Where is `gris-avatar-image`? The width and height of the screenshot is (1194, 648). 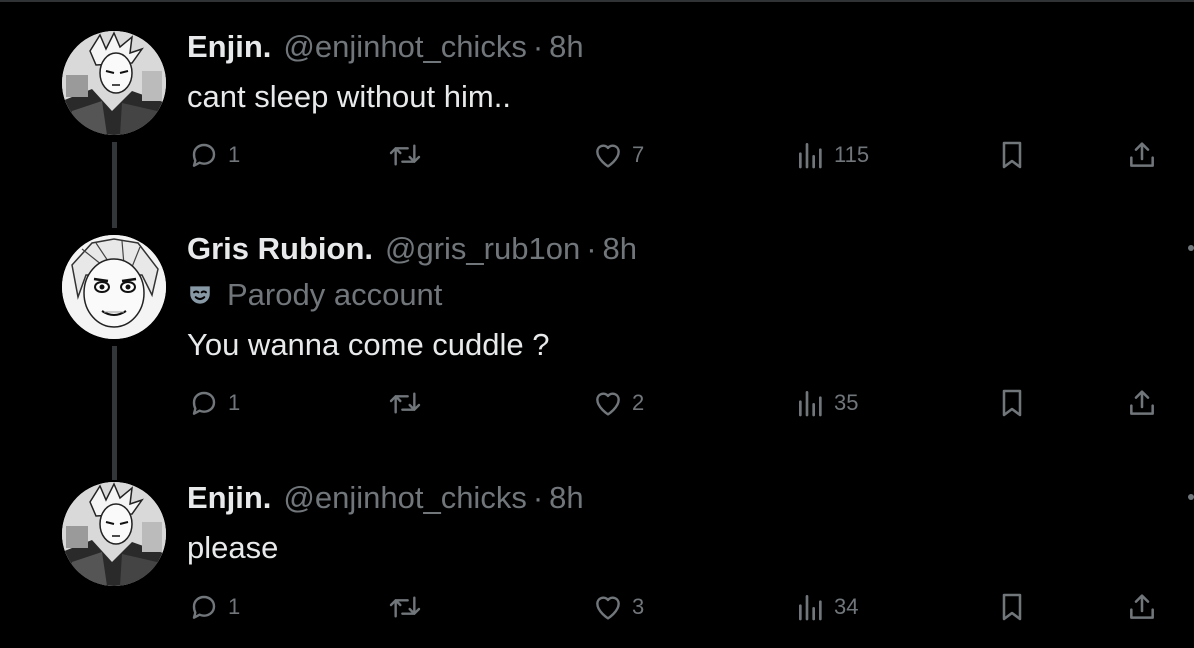 gris-avatar-image is located at coordinates (114, 287).